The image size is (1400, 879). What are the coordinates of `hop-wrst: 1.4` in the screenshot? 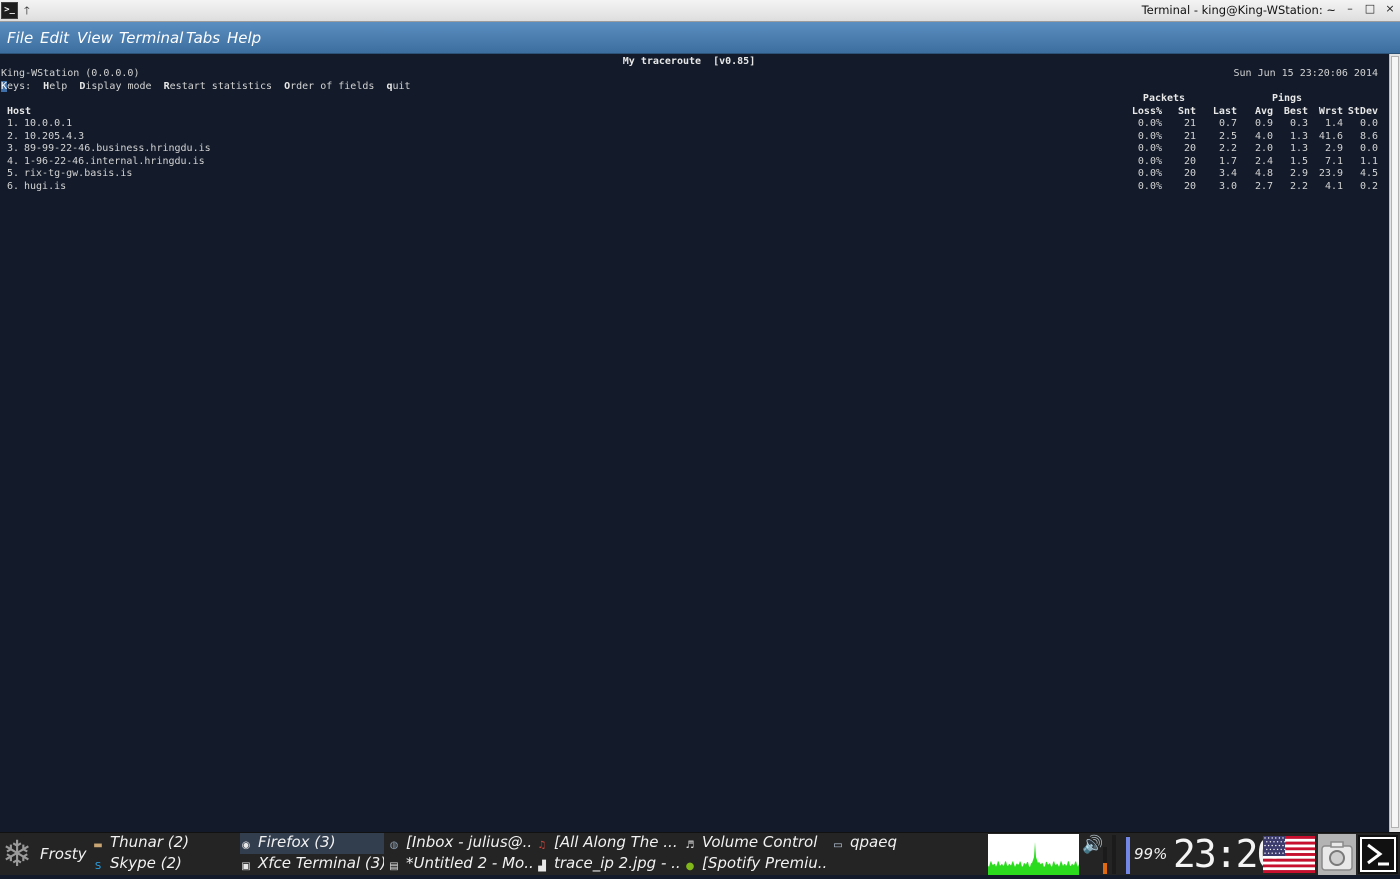 It's located at (1333, 123).